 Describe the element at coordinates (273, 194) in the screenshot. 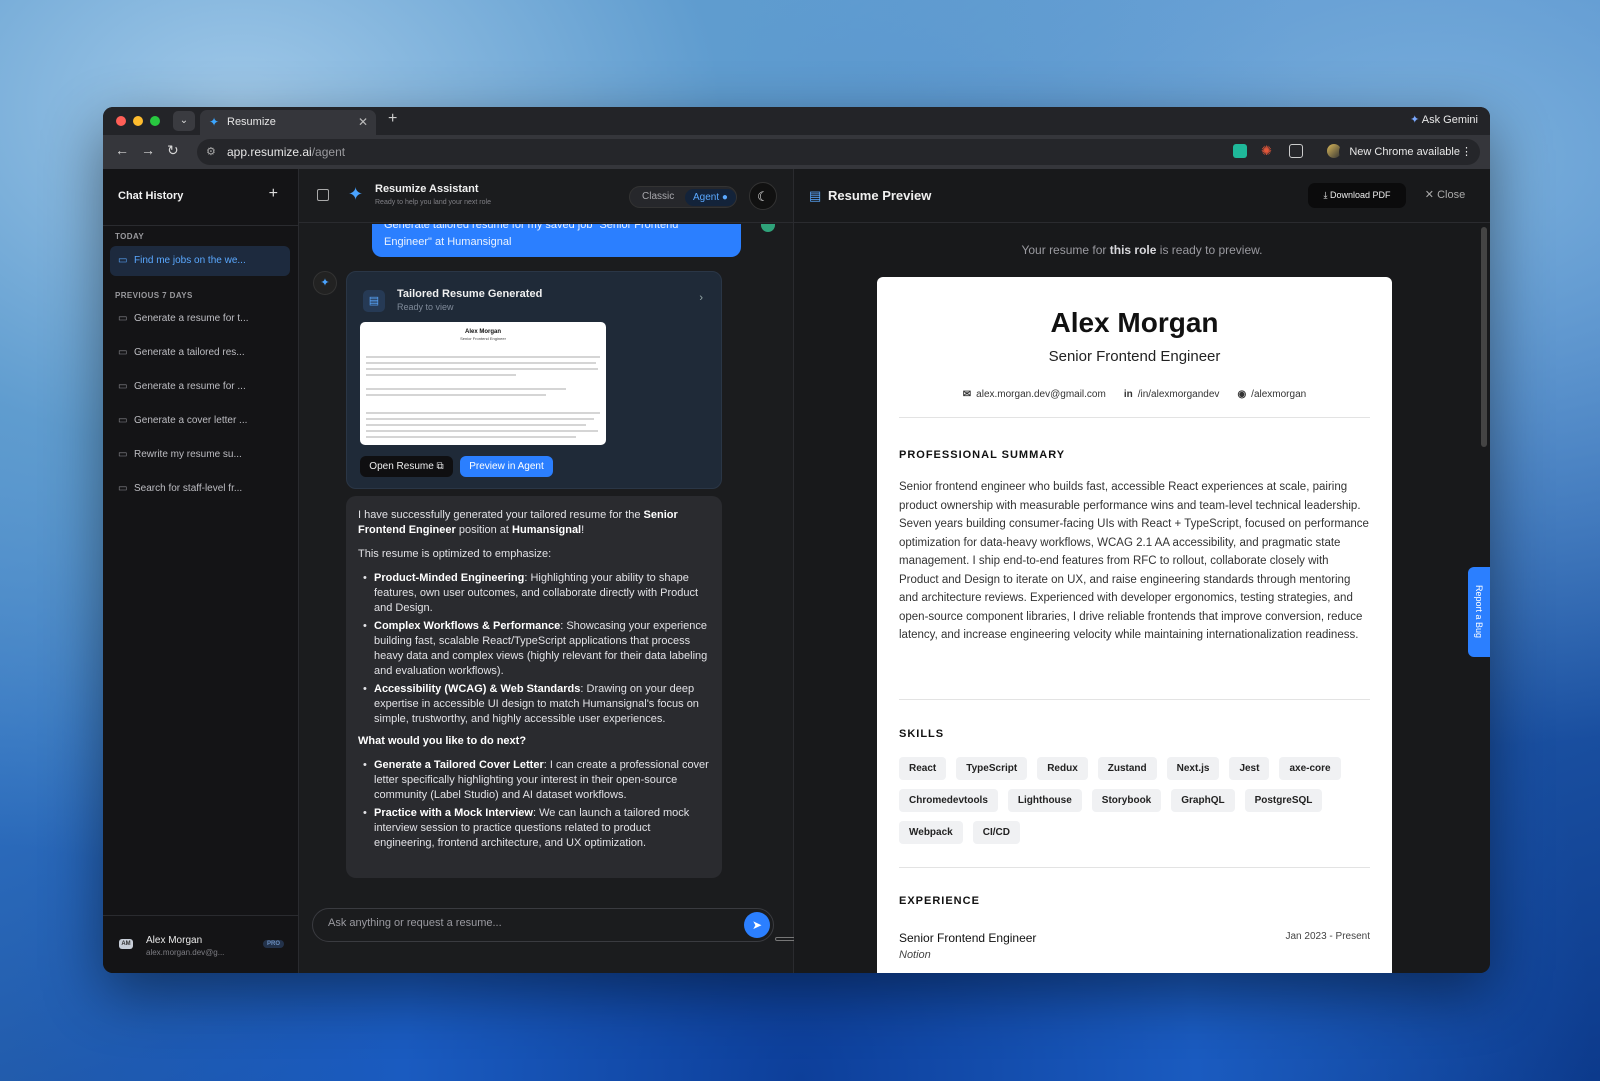

I see `new-chat-plus-icon: +` at that location.